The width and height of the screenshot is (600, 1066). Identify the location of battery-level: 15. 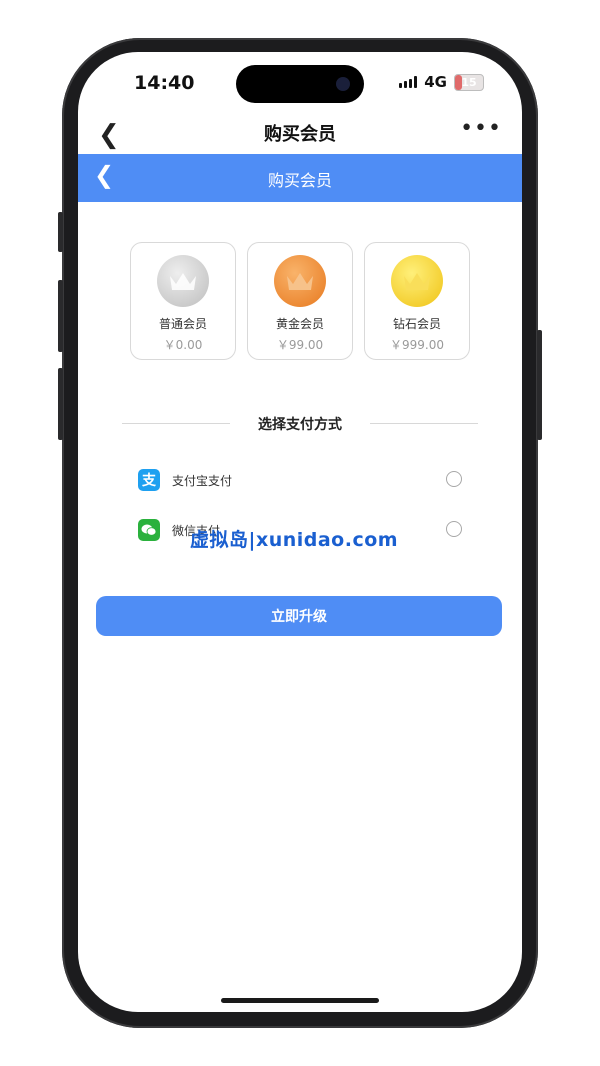
(469, 82).